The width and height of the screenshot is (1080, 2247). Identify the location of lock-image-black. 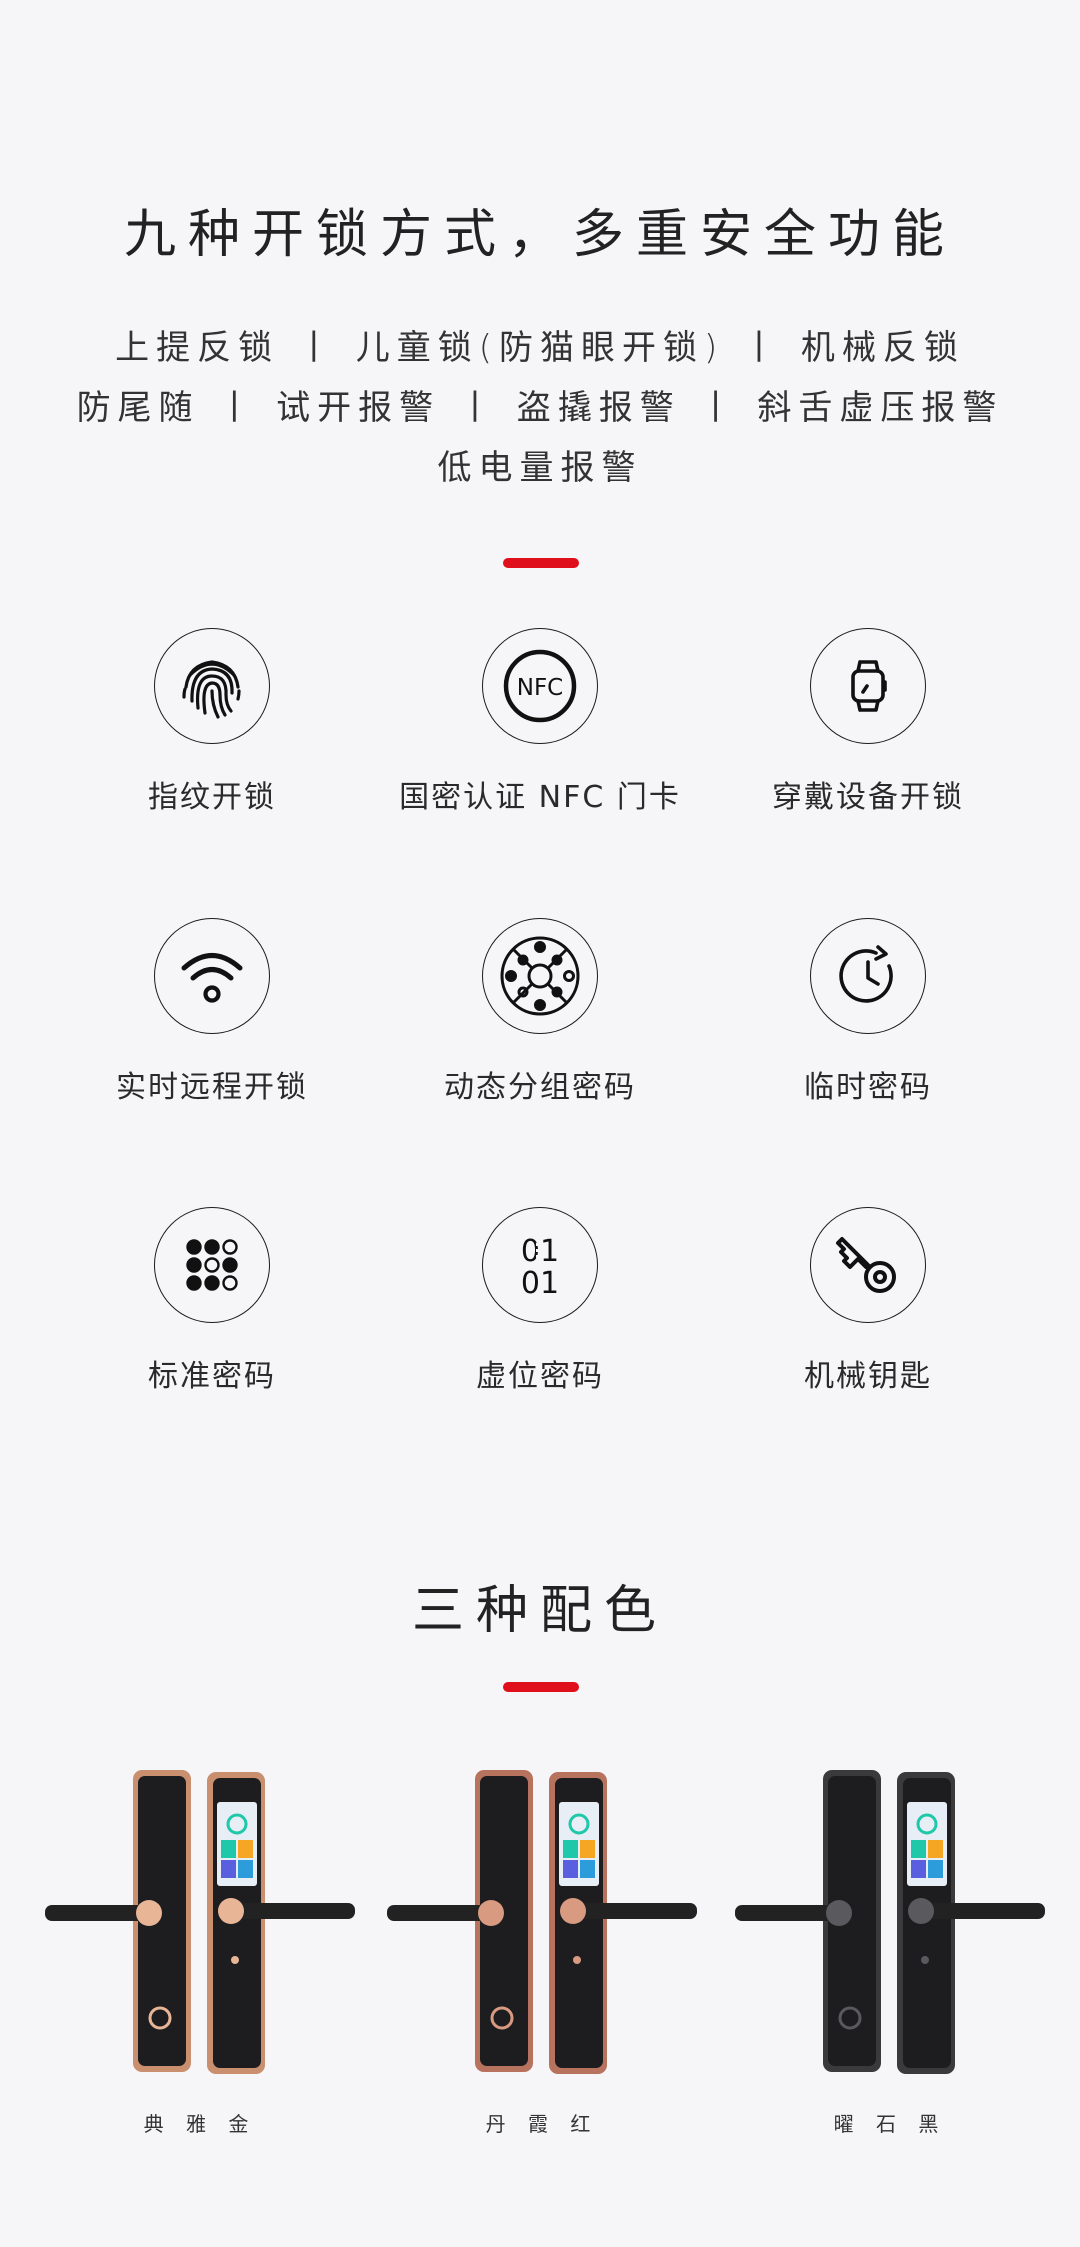
(890, 1922).